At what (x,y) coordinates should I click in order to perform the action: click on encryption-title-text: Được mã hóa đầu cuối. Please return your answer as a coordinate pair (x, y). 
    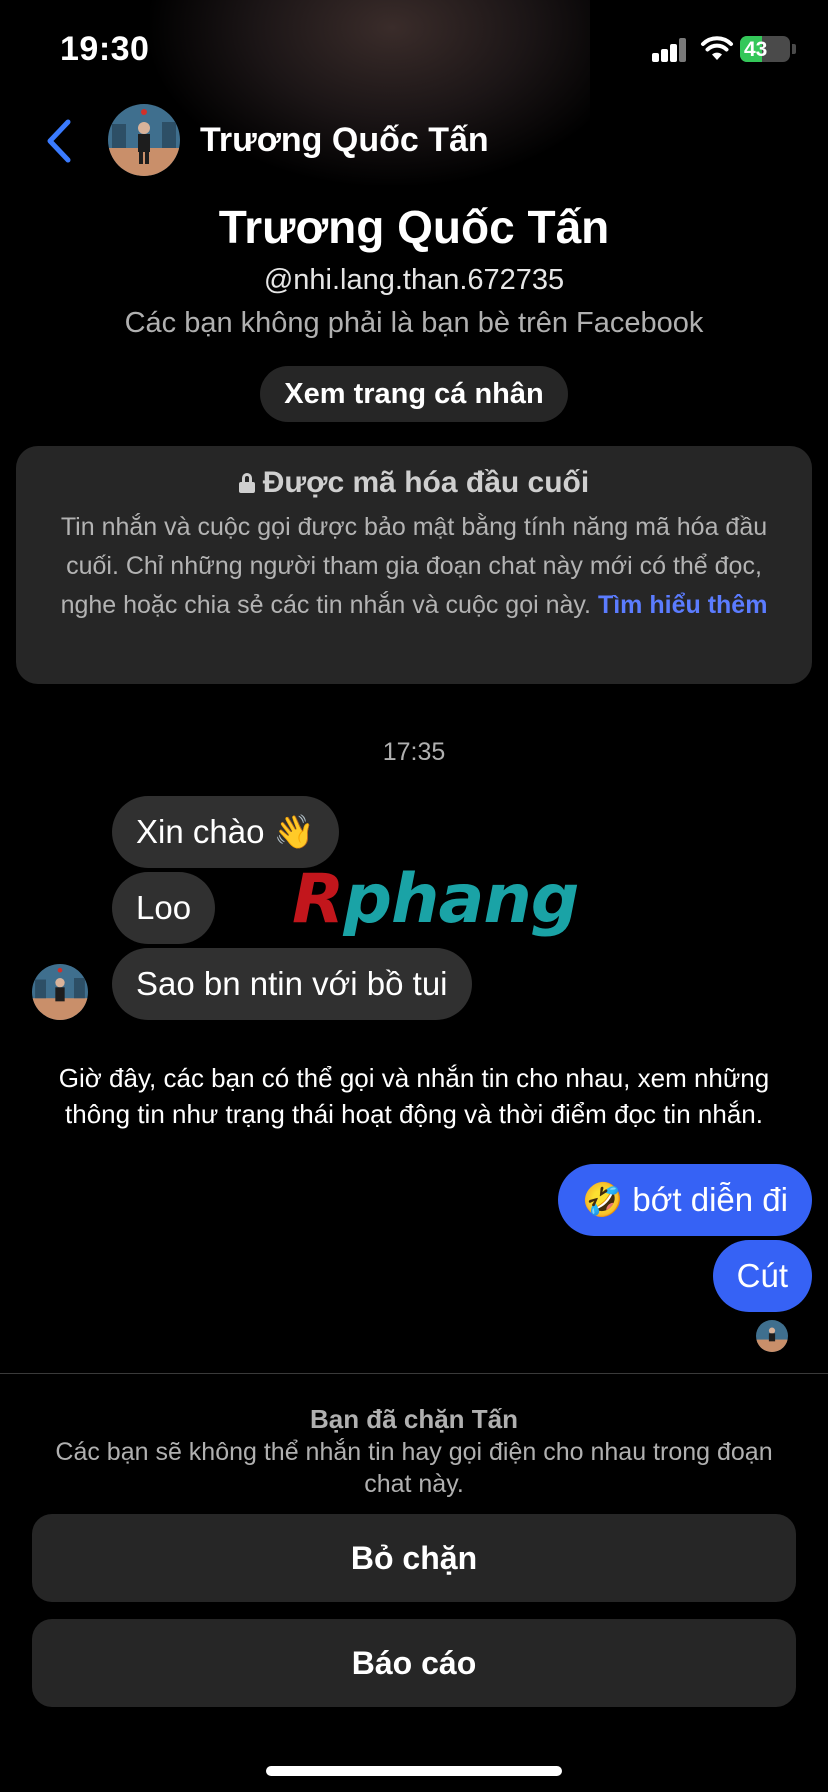
    Looking at the image, I should click on (426, 482).